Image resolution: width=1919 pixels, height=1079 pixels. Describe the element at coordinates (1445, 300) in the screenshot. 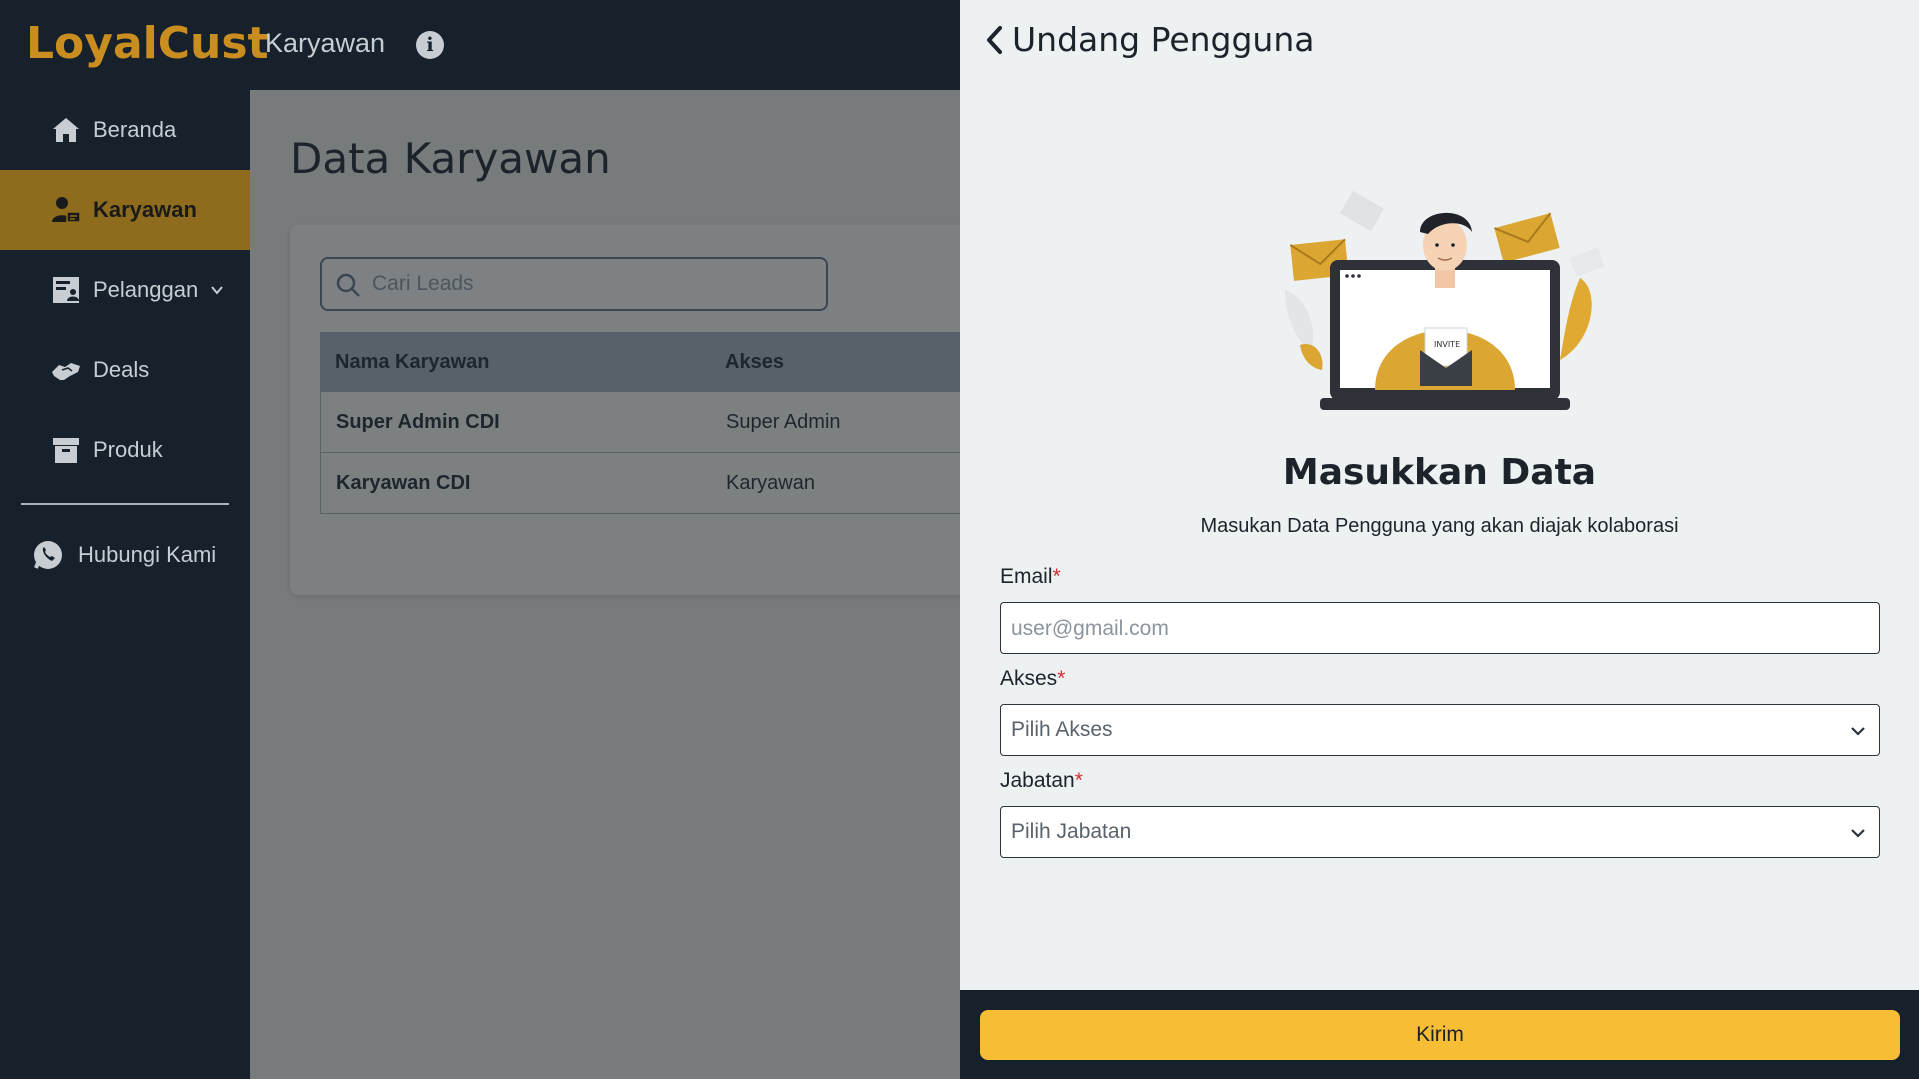

I see `invite-illustration: INVITE` at that location.